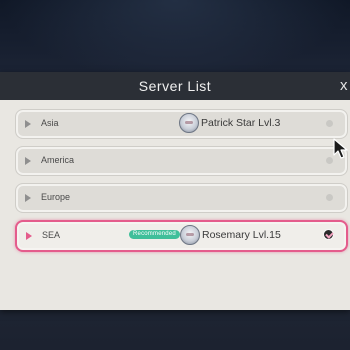 Image resolution: width=350 pixels, height=350 pixels. Describe the element at coordinates (241, 123) in the screenshot. I see `player-name-level: Patrick Star Lvl.3` at that location.